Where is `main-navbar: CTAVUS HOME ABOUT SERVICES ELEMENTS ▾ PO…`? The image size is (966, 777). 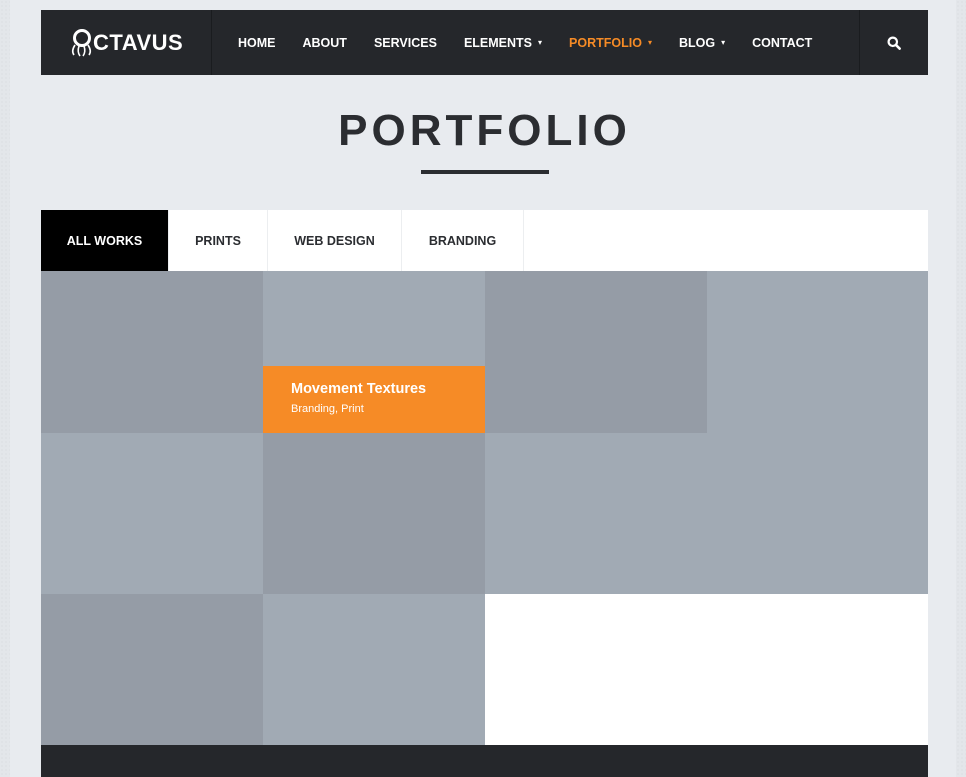
main-navbar: CTAVUS HOME ABOUT SERVICES ELEMENTS ▾ PO… is located at coordinates (484, 42).